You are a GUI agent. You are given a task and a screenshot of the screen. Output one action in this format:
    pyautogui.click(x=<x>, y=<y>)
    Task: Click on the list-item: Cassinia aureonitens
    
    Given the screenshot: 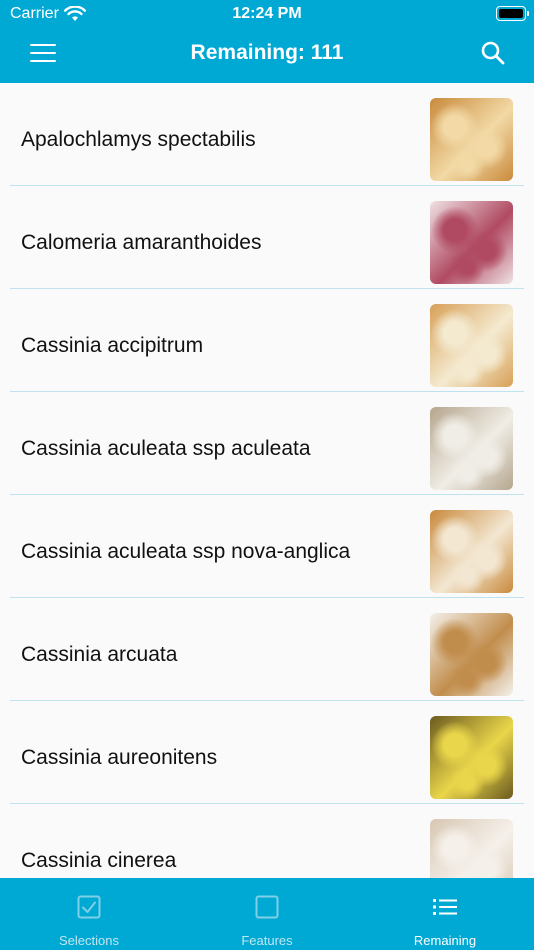 What is the action you would take?
    pyautogui.click(x=267, y=752)
    